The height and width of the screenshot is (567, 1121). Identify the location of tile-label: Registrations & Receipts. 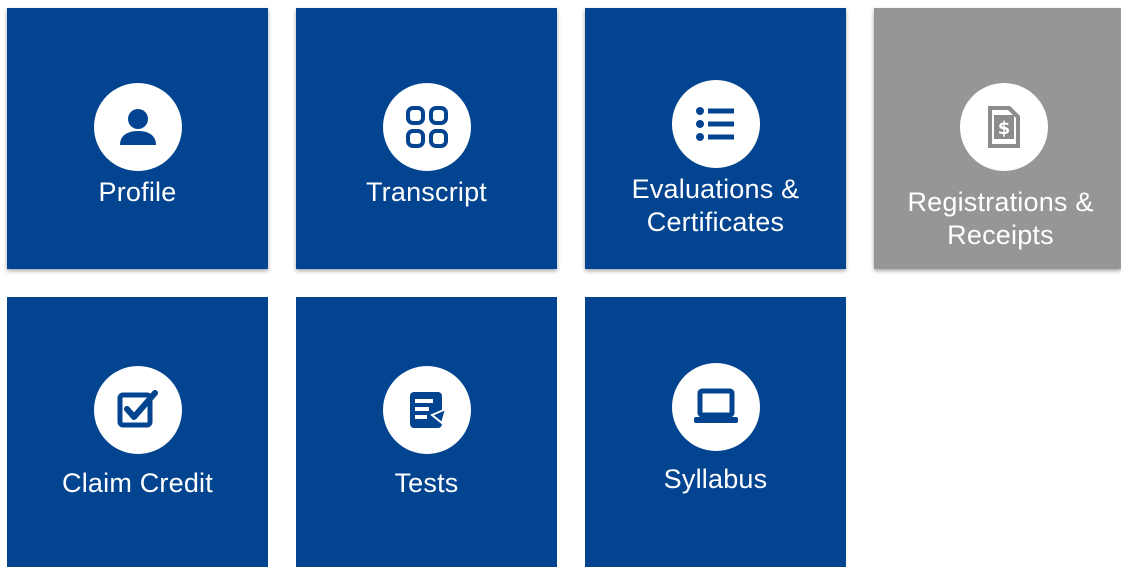
(1000, 218).